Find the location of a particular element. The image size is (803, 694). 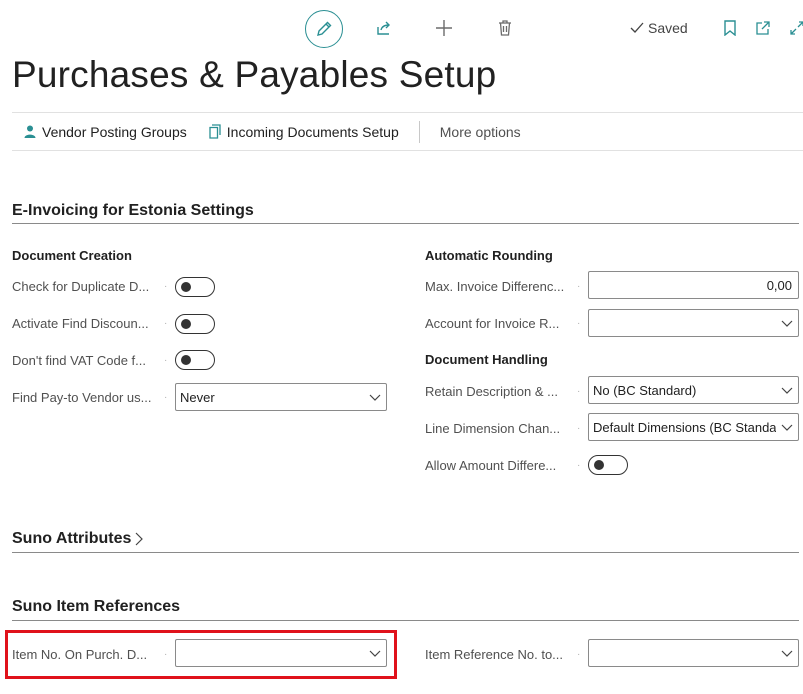

saved-status: Saved is located at coordinates (659, 28).